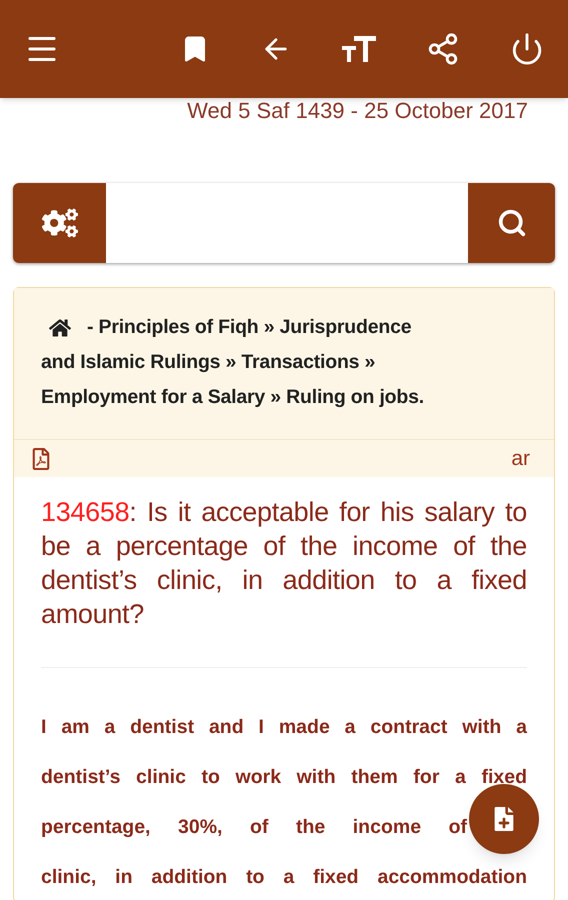 This screenshot has width=568, height=900. What do you see at coordinates (357, 111) in the screenshot?
I see `date-text: Wed 5 Saf 1439 - 25 October 2017` at bounding box center [357, 111].